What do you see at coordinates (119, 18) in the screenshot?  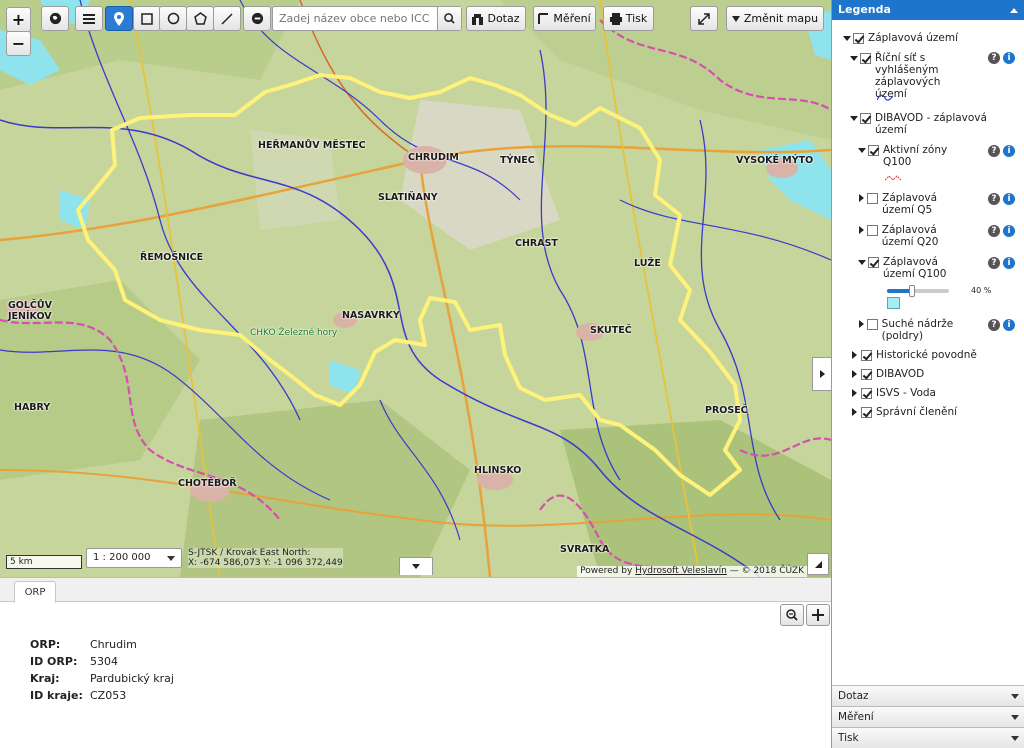 I see `identify-point-button` at bounding box center [119, 18].